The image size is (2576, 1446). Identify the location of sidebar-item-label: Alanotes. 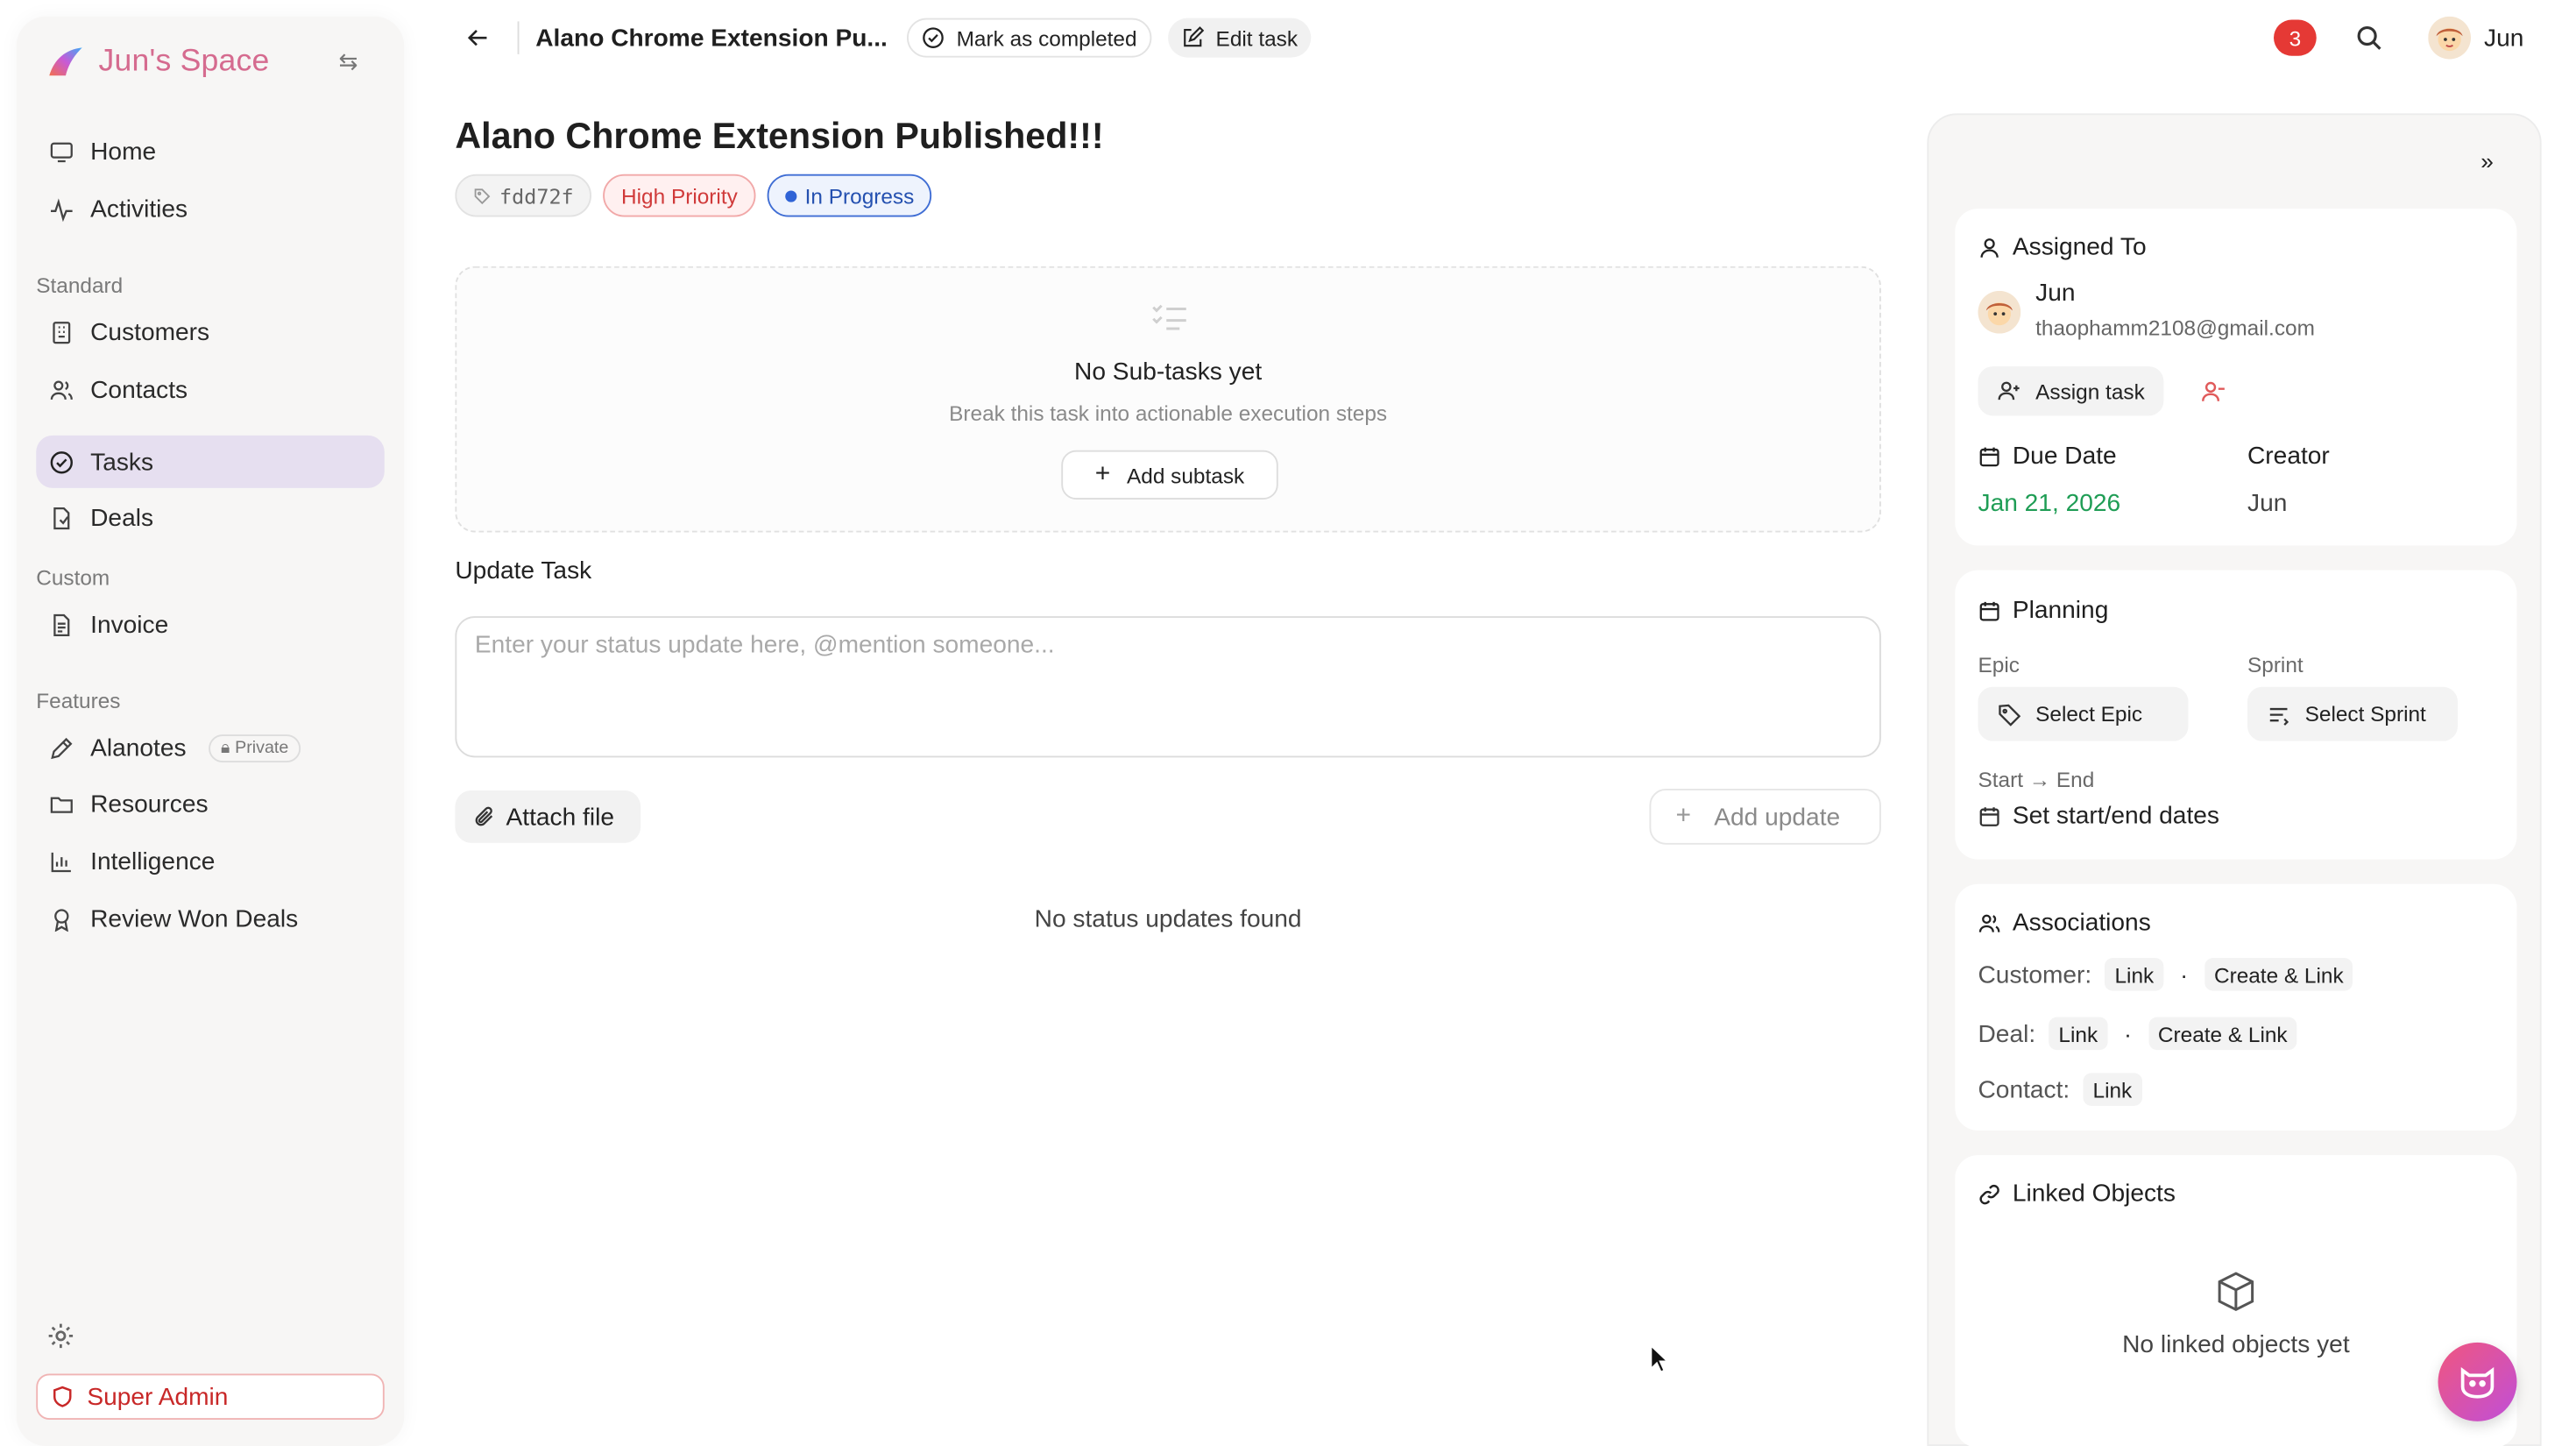
(138, 748).